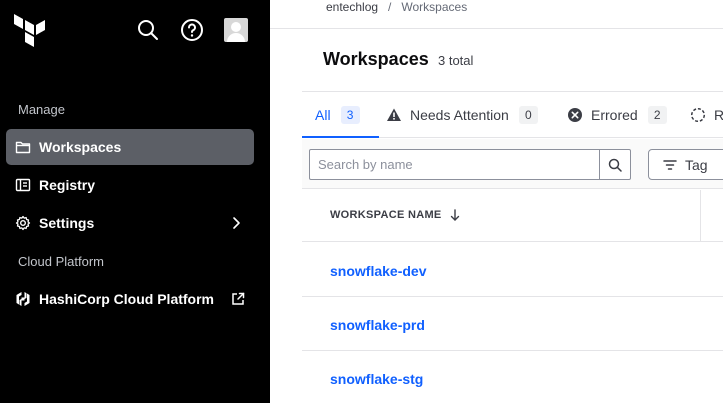  Describe the element at coordinates (23, 147) in the screenshot. I see `folder-icon` at that location.